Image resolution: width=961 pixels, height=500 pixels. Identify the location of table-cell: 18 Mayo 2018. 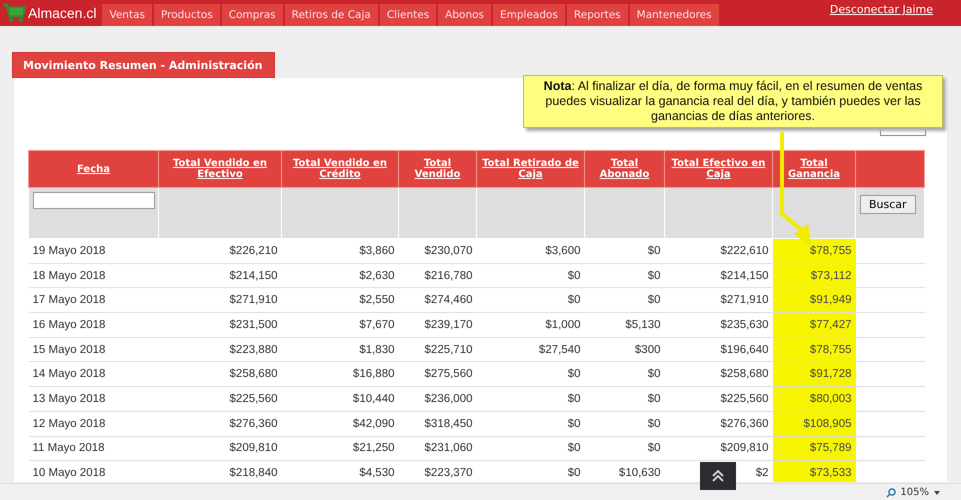
(93, 275).